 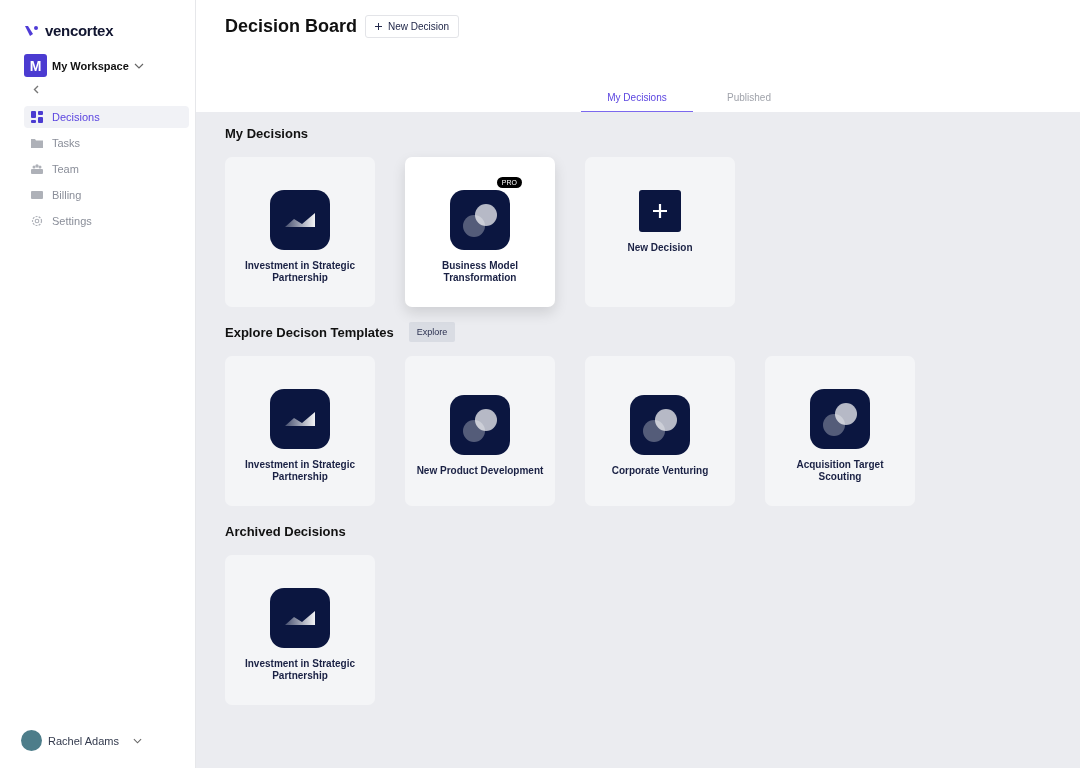 I want to click on workspace-avatar: M, so click(x=35, y=65).